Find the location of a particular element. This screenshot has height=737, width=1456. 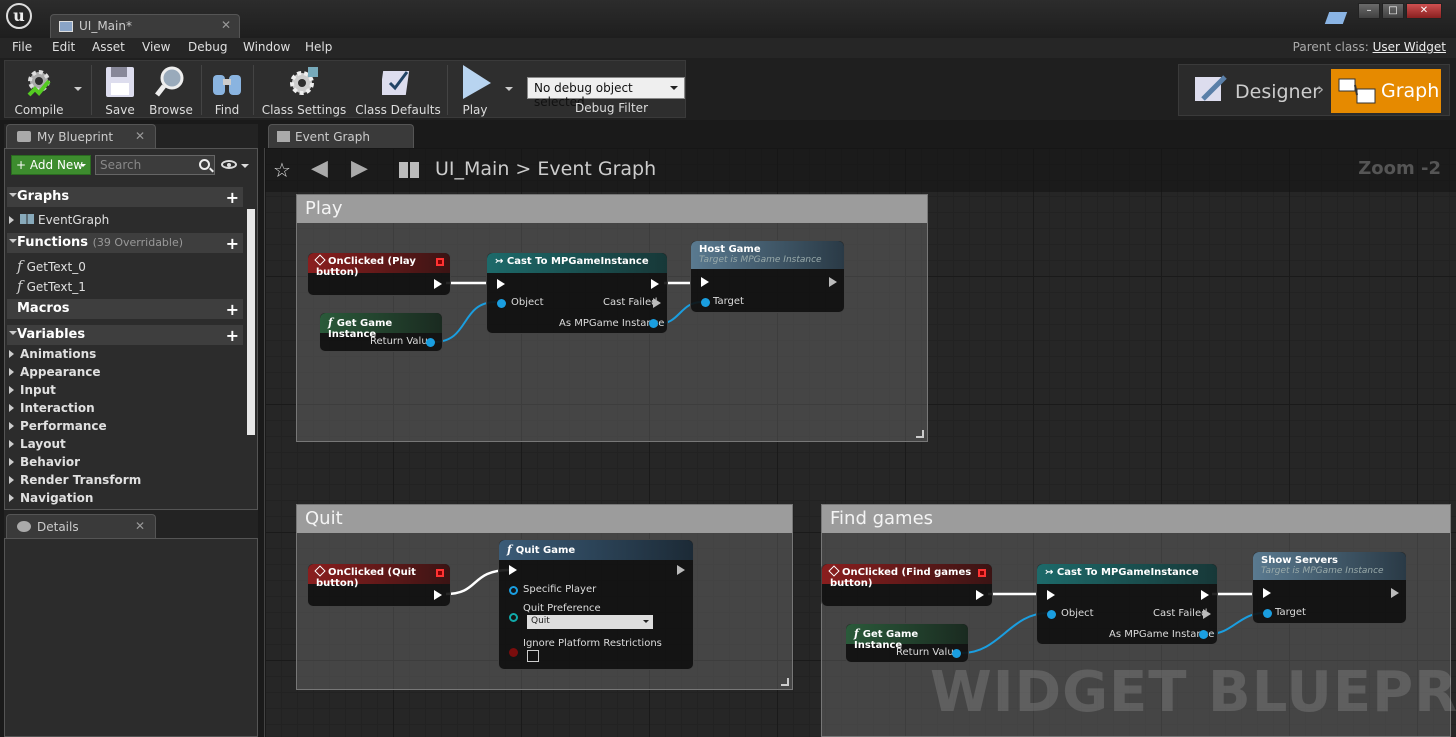

list-item-category: Animations is located at coordinates (52, 354).